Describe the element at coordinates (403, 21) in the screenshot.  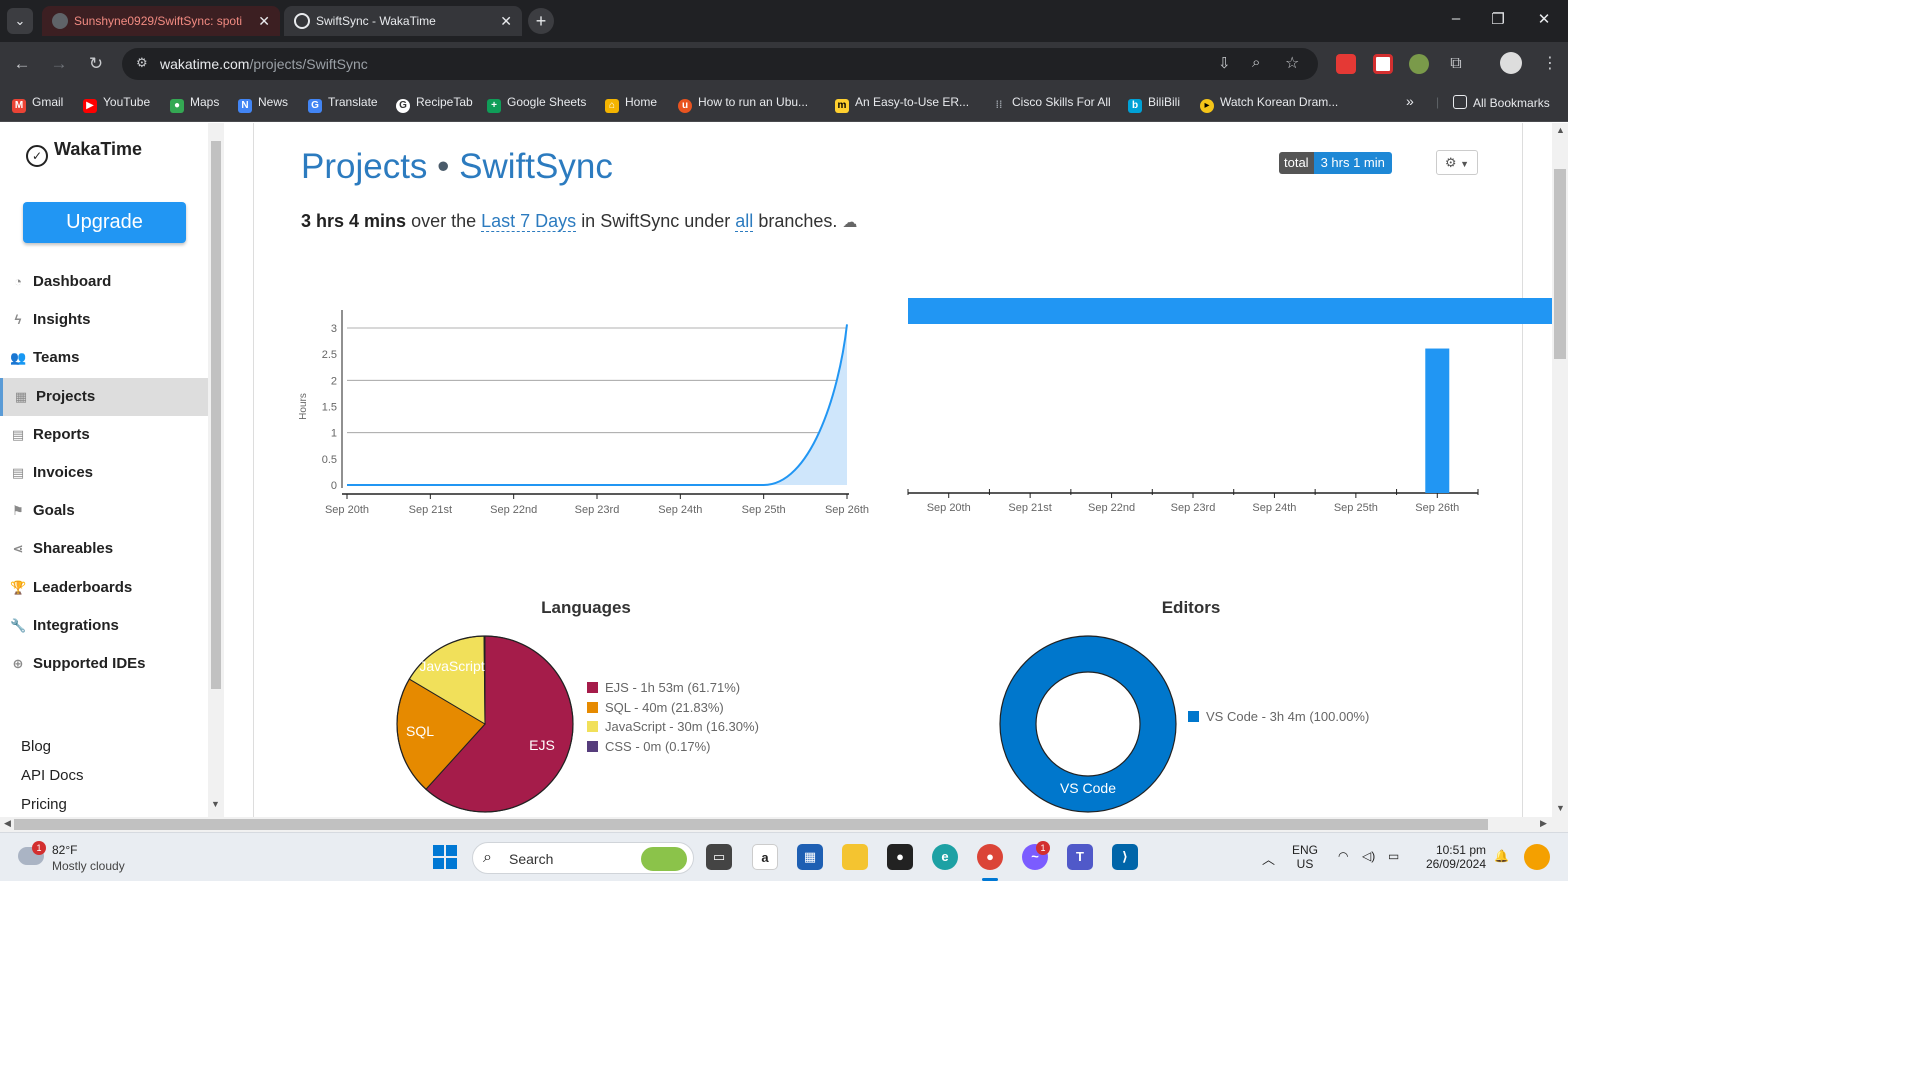
I see `tab-wakatime: SwiftSync - WakaTime ✕` at that location.